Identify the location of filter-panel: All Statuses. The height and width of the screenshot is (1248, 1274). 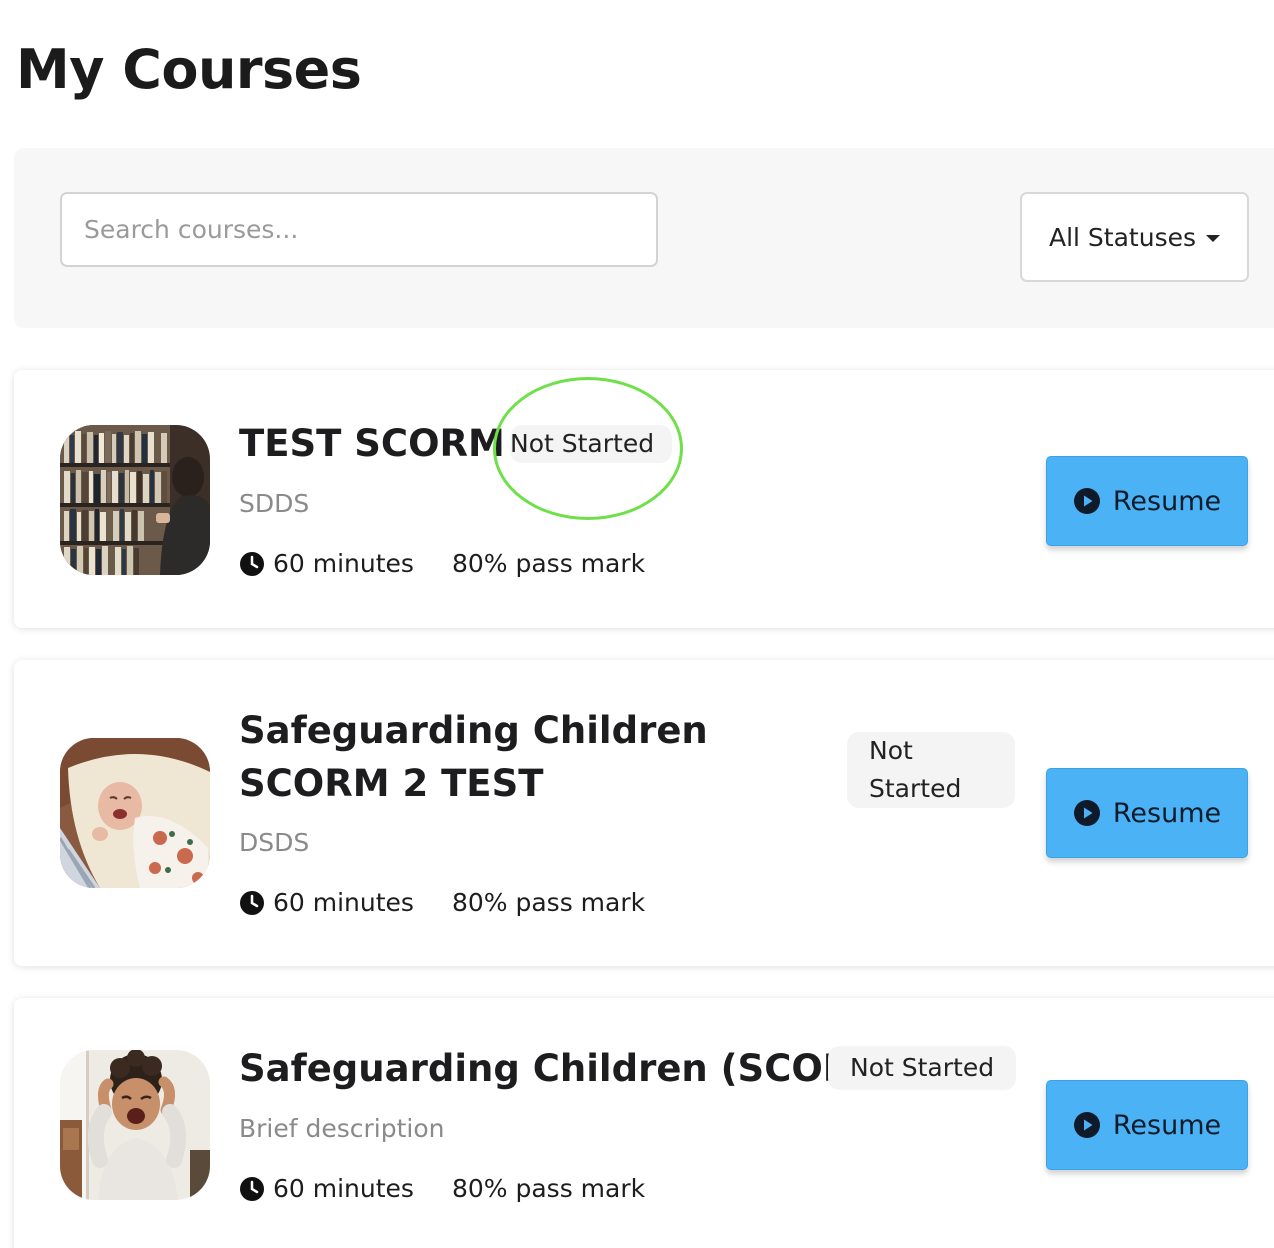
(644, 238).